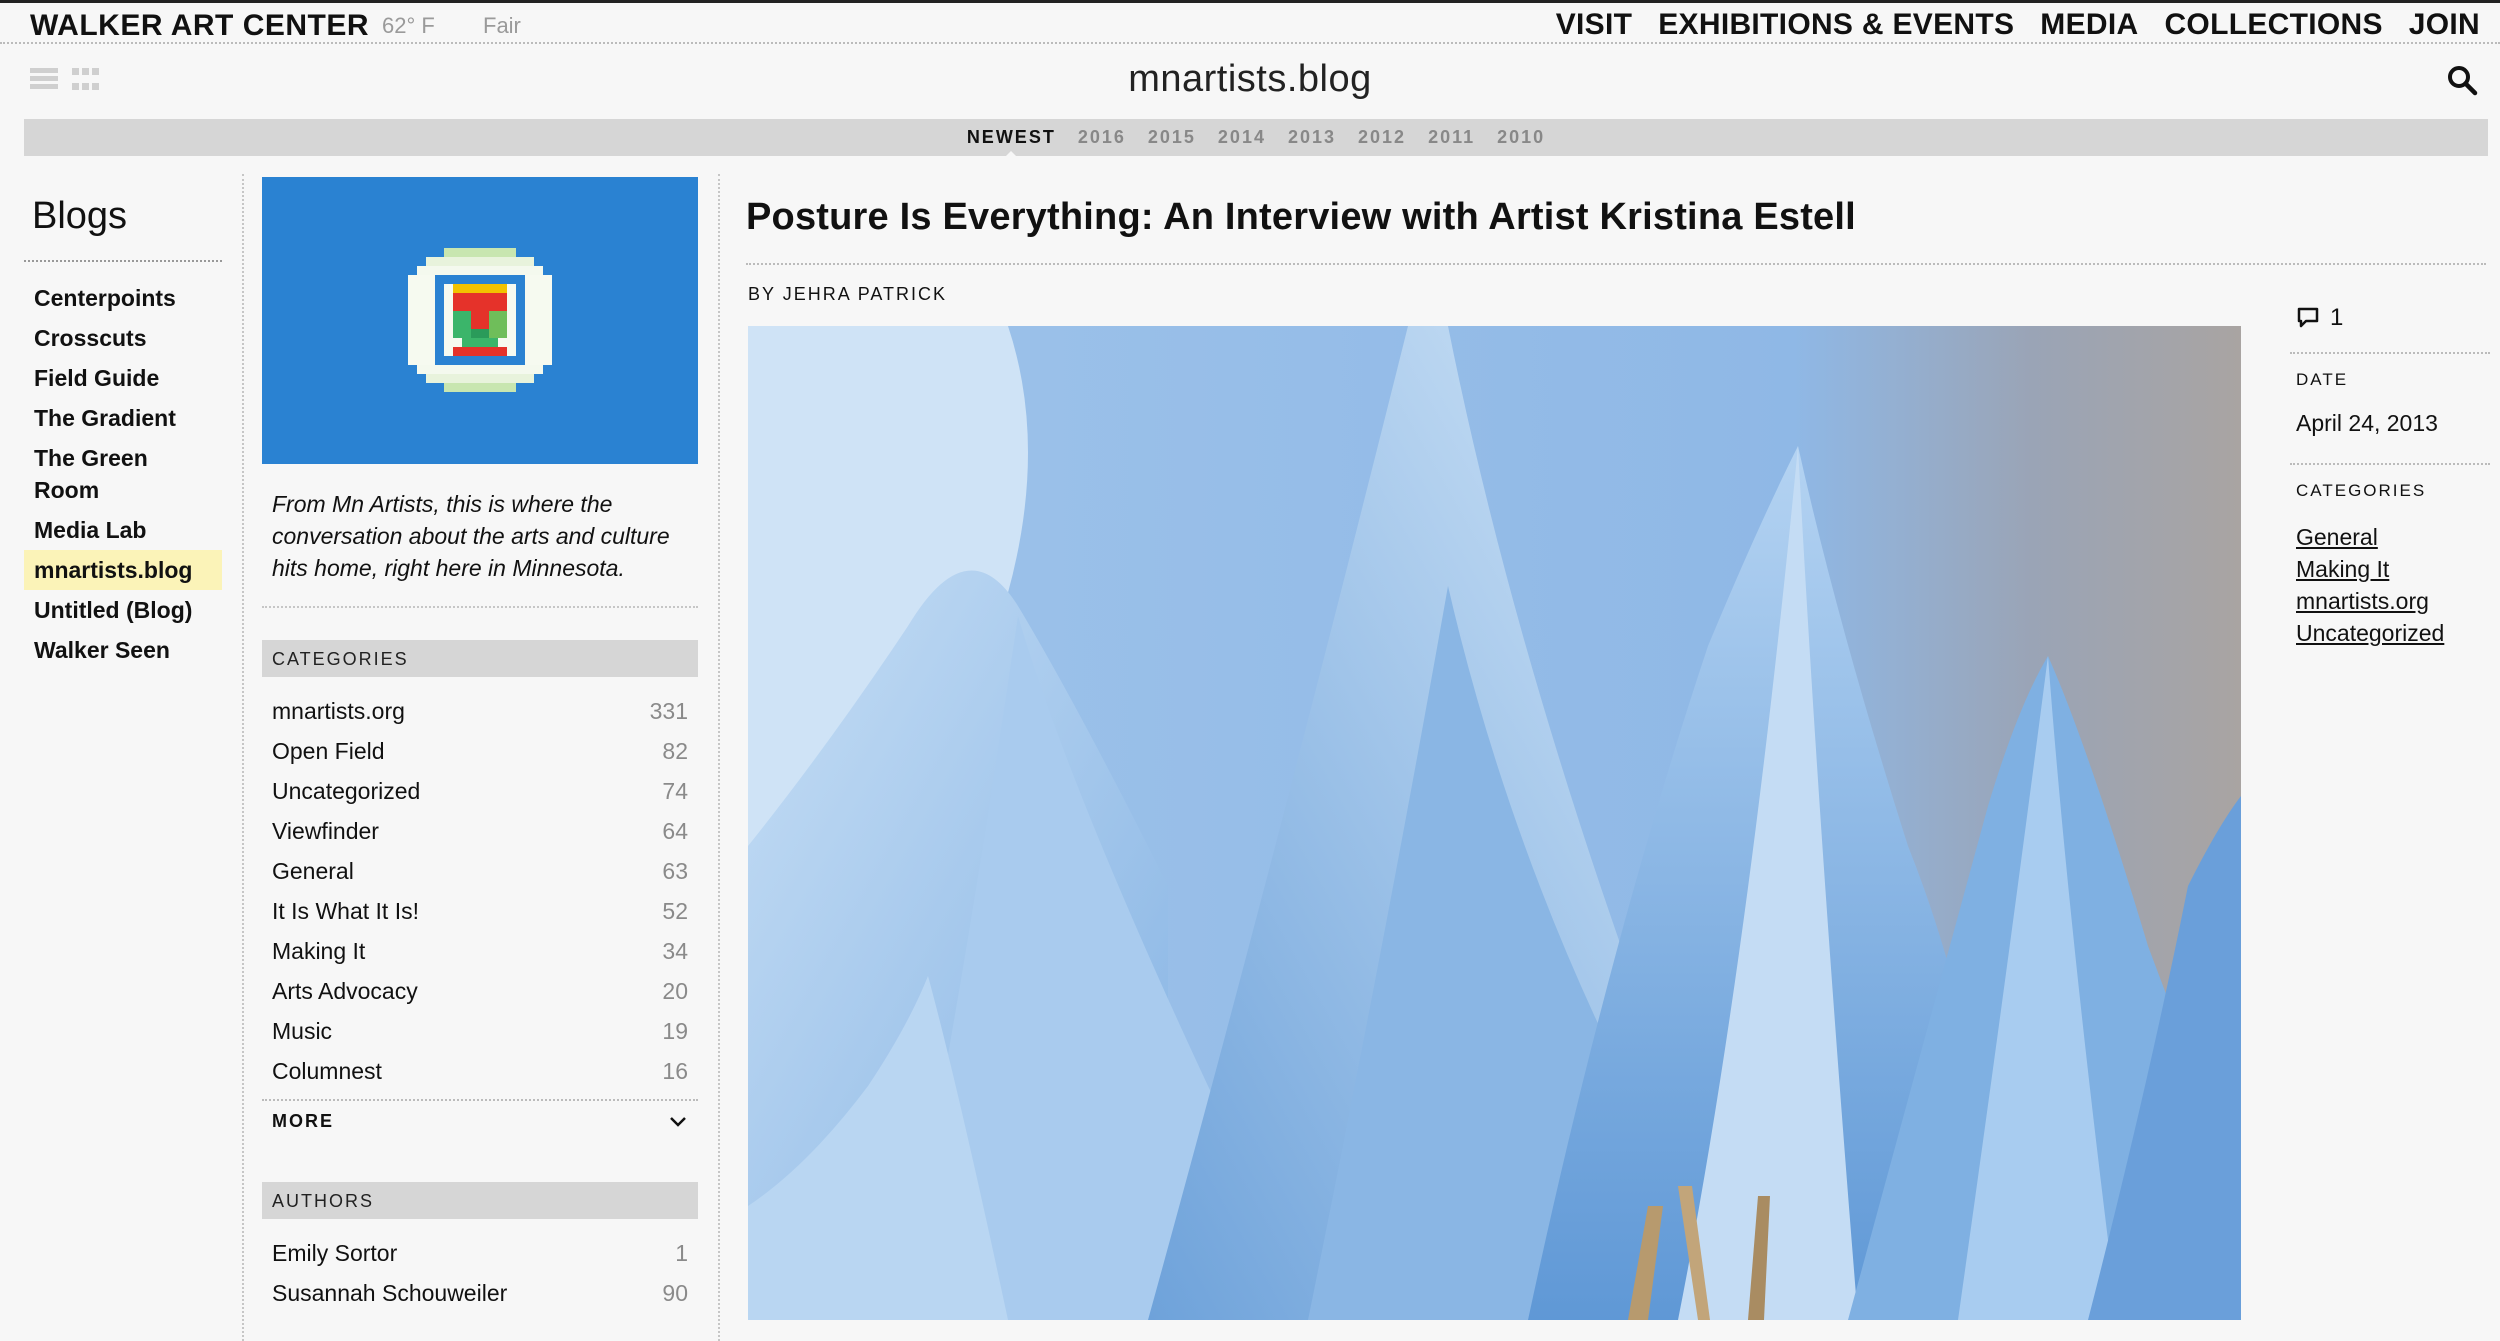 Image resolution: width=2500 pixels, height=1341 pixels. I want to click on blog-item-the-green-room: The Green Room, so click(123, 474).